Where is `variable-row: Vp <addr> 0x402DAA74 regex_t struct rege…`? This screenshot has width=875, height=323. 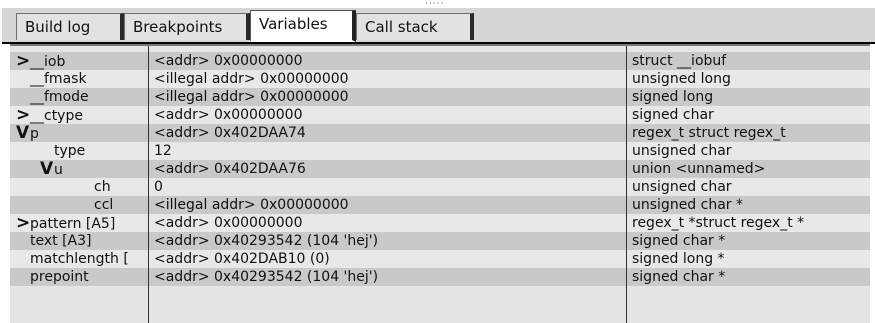 variable-row: Vp <addr> 0x402DAA74 regex_t struct rege… is located at coordinates (440, 133).